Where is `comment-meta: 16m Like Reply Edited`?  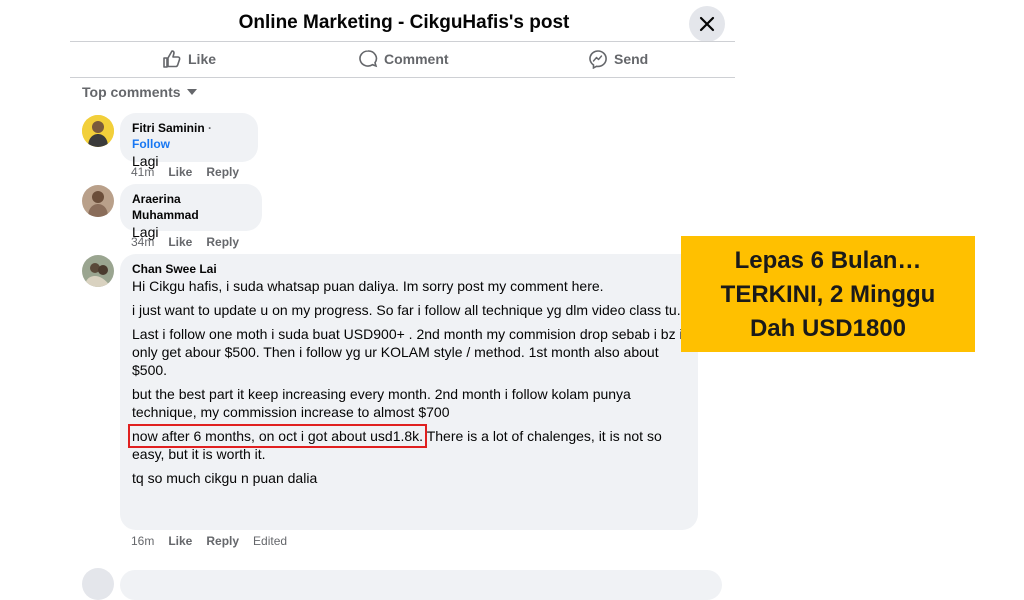 comment-meta: 16m Like Reply Edited is located at coordinates (209, 541).